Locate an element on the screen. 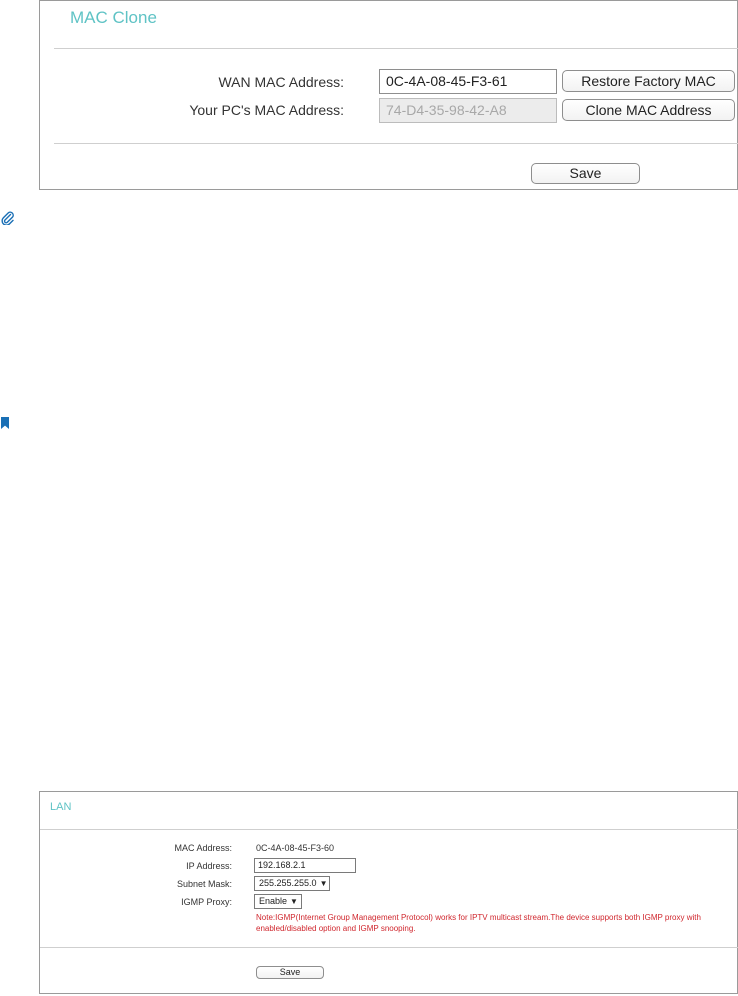  restore-factory-mac-button: Restore Factory MAC is located at coordinates (648, 81).